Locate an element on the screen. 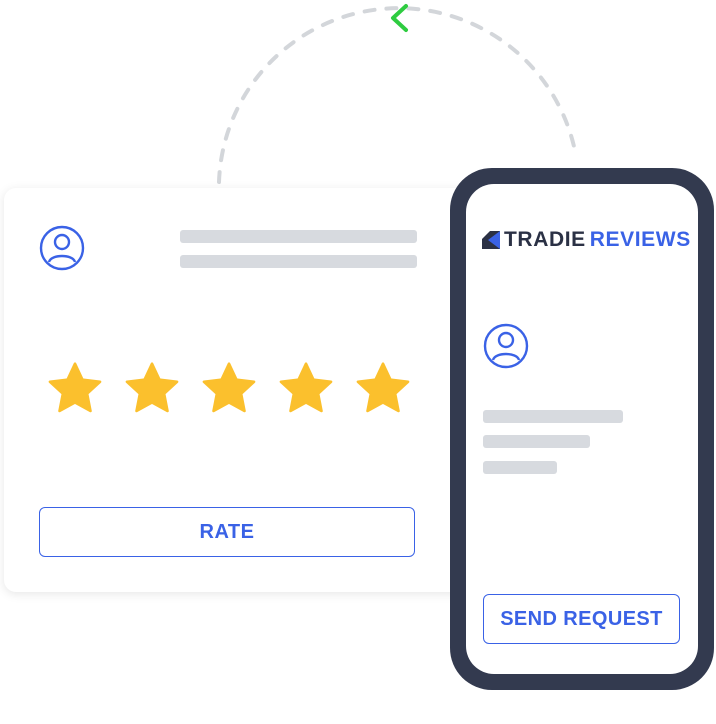 Image resolution: width=716 pixels, height=724 pixels. send-request-button: SEND REQUEST is located at coordinates (581, 619).